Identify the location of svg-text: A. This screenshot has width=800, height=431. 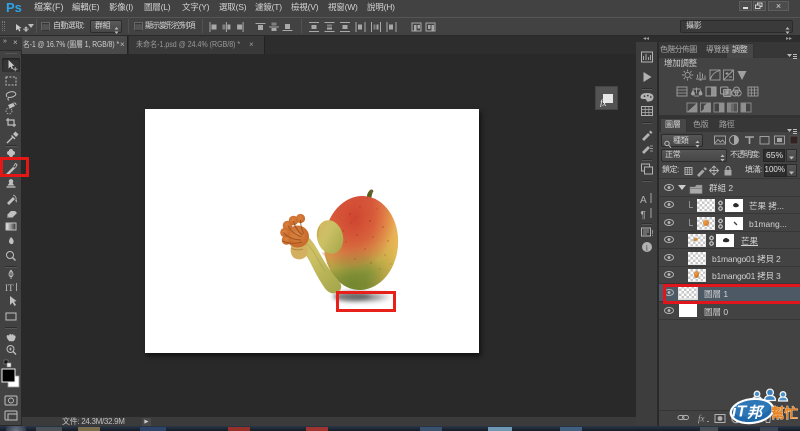
(643, 200).